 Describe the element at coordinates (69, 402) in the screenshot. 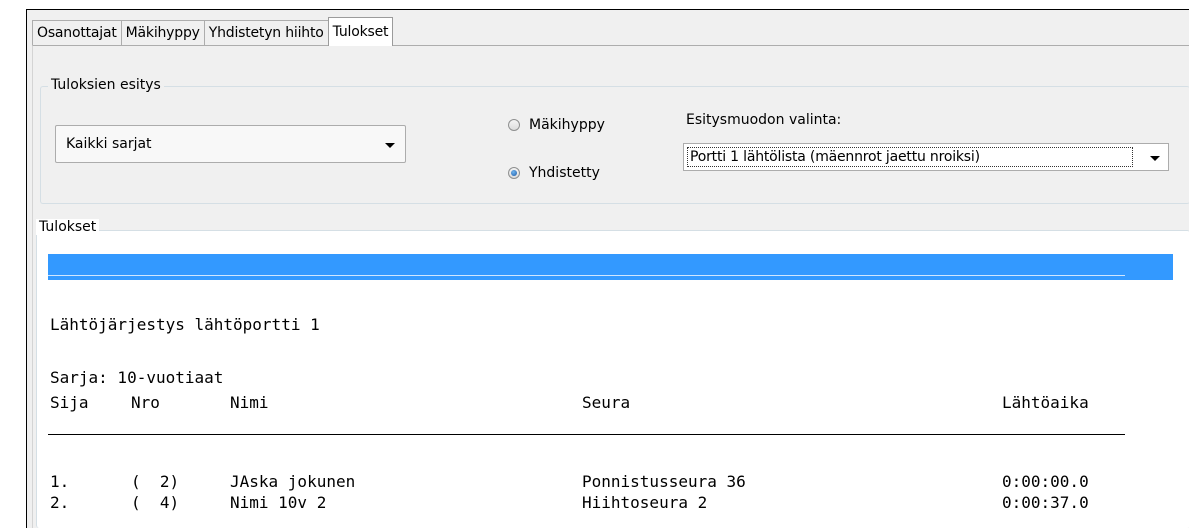

I see `col-header-rank: Sija` at that location.